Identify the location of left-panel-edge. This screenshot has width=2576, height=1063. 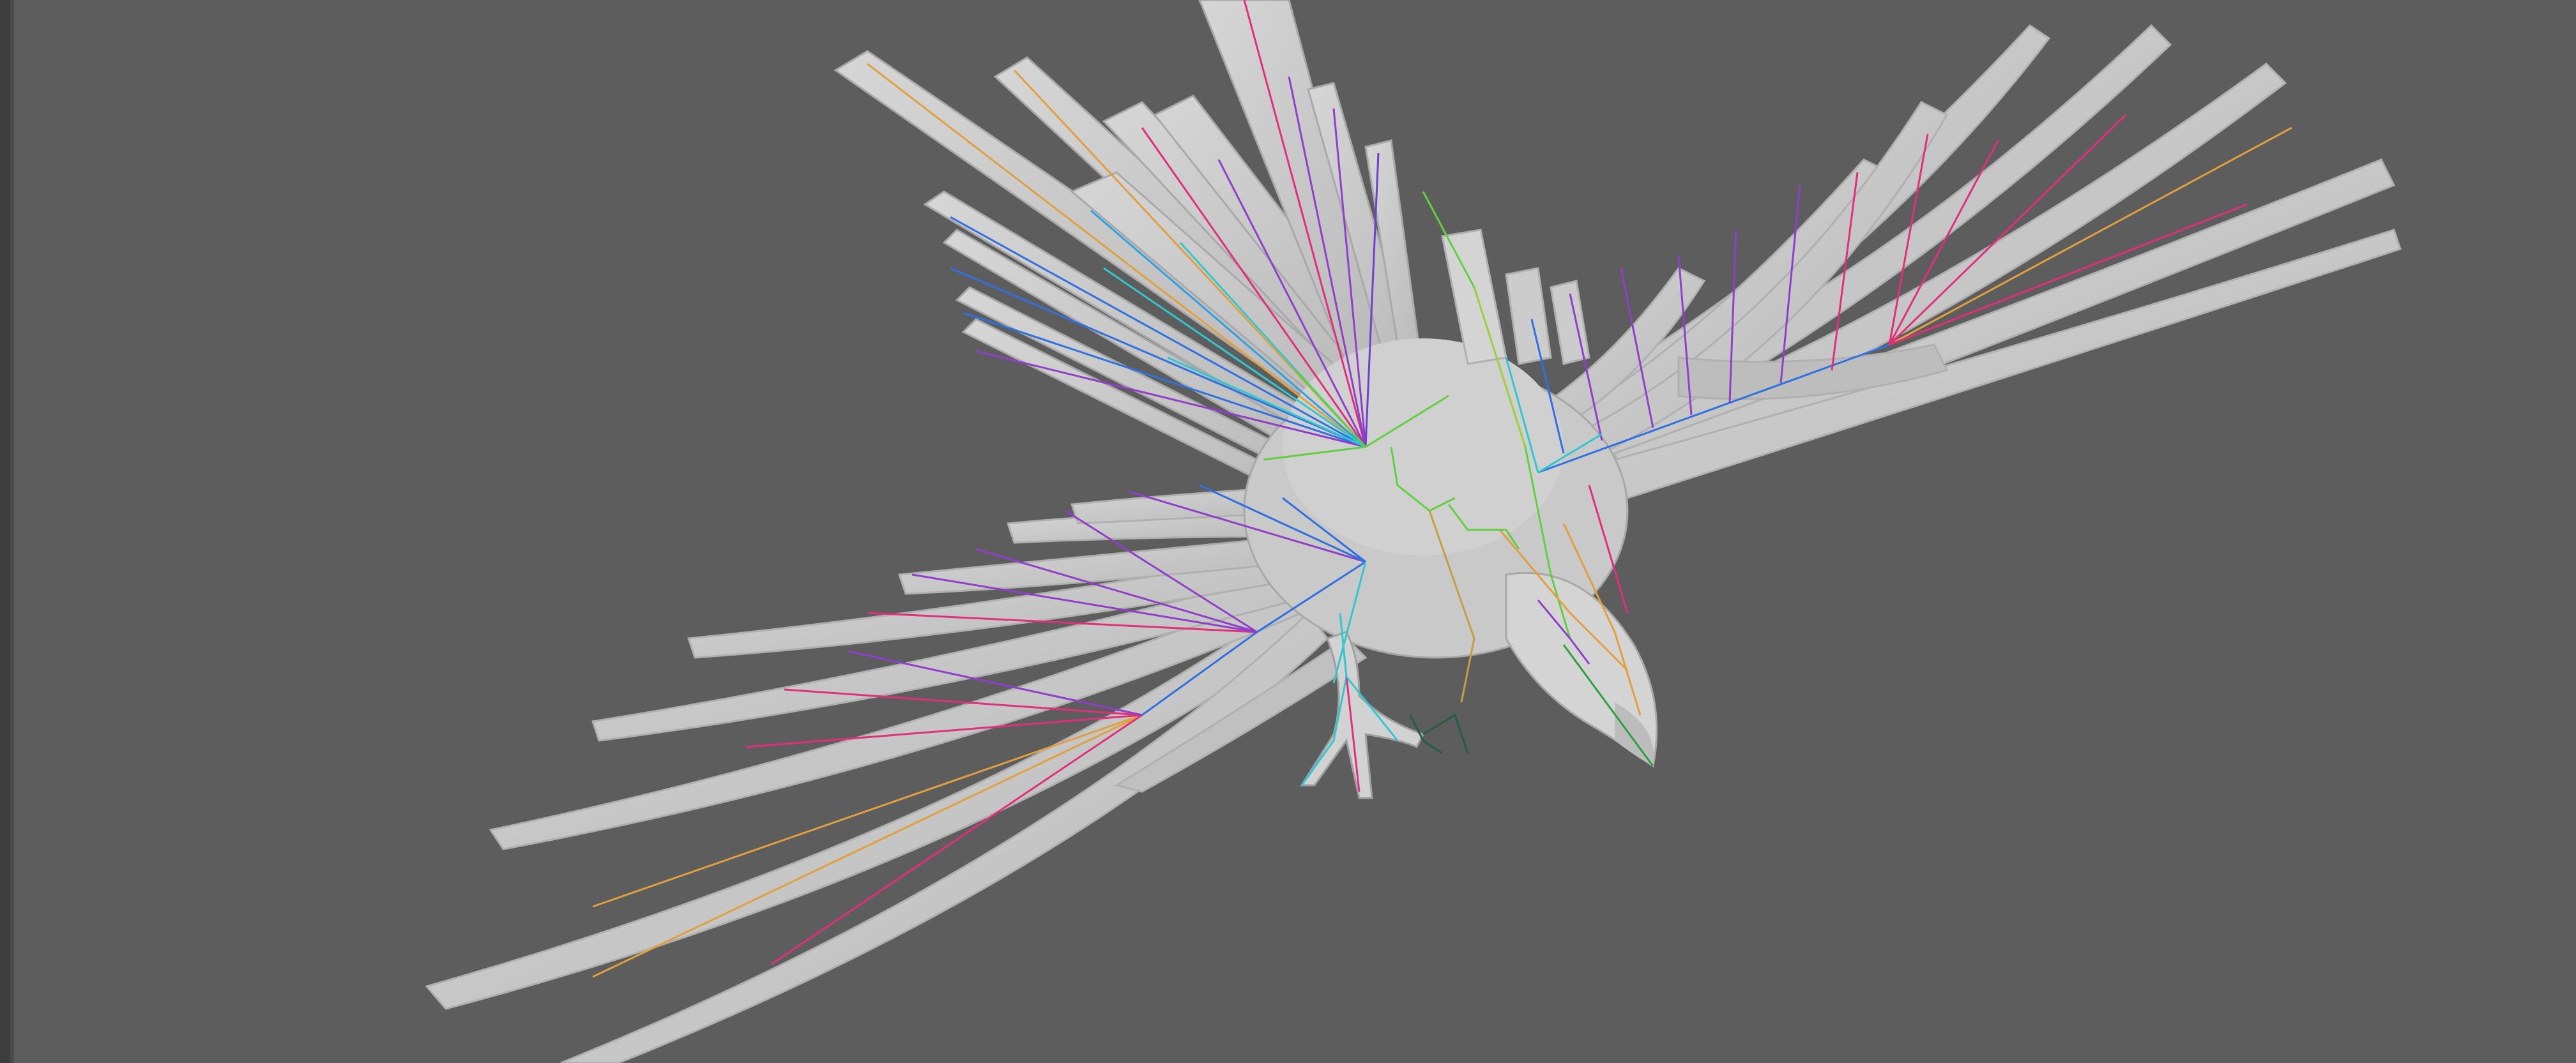
(7, 531).